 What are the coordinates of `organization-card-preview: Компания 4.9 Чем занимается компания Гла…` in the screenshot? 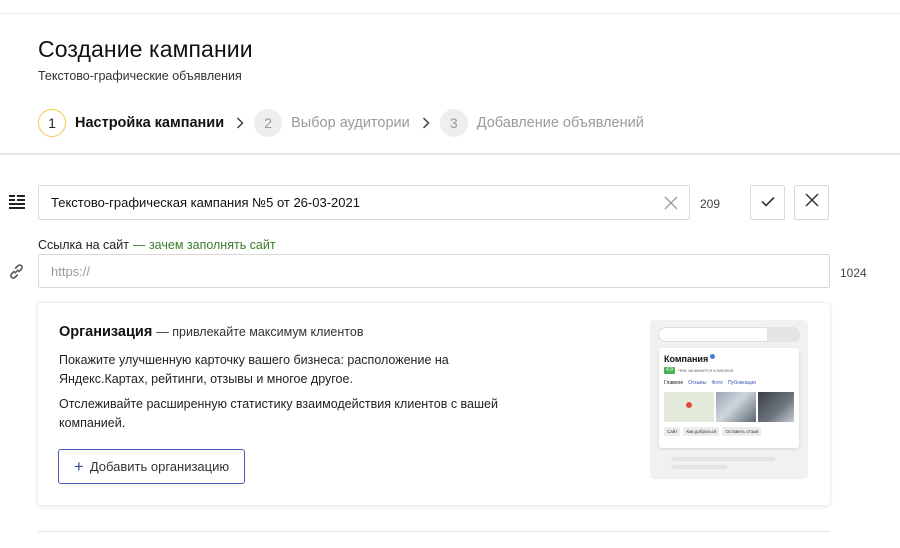 It's located at (729, 399).